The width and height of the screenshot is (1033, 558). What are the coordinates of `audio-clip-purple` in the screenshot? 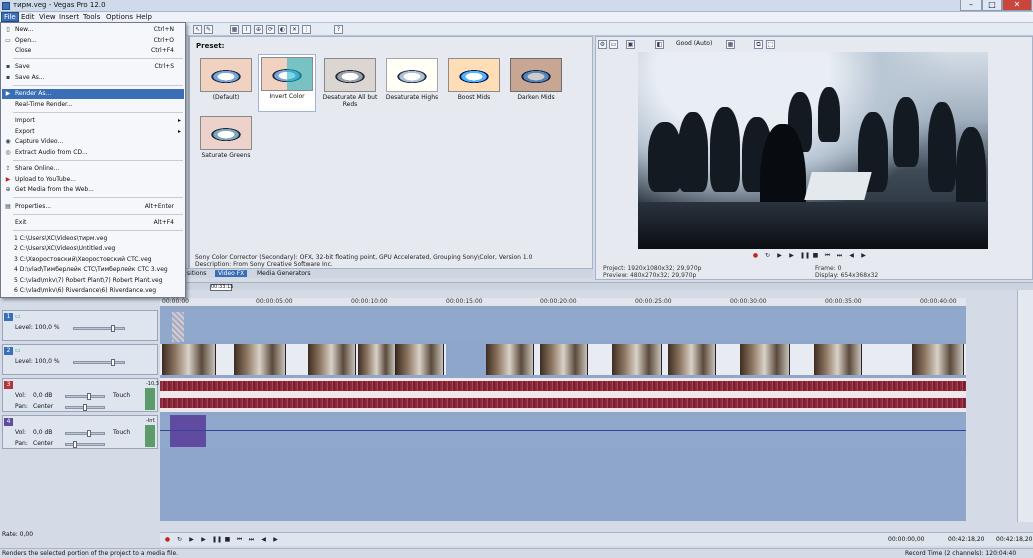 It's located at (188, 431).